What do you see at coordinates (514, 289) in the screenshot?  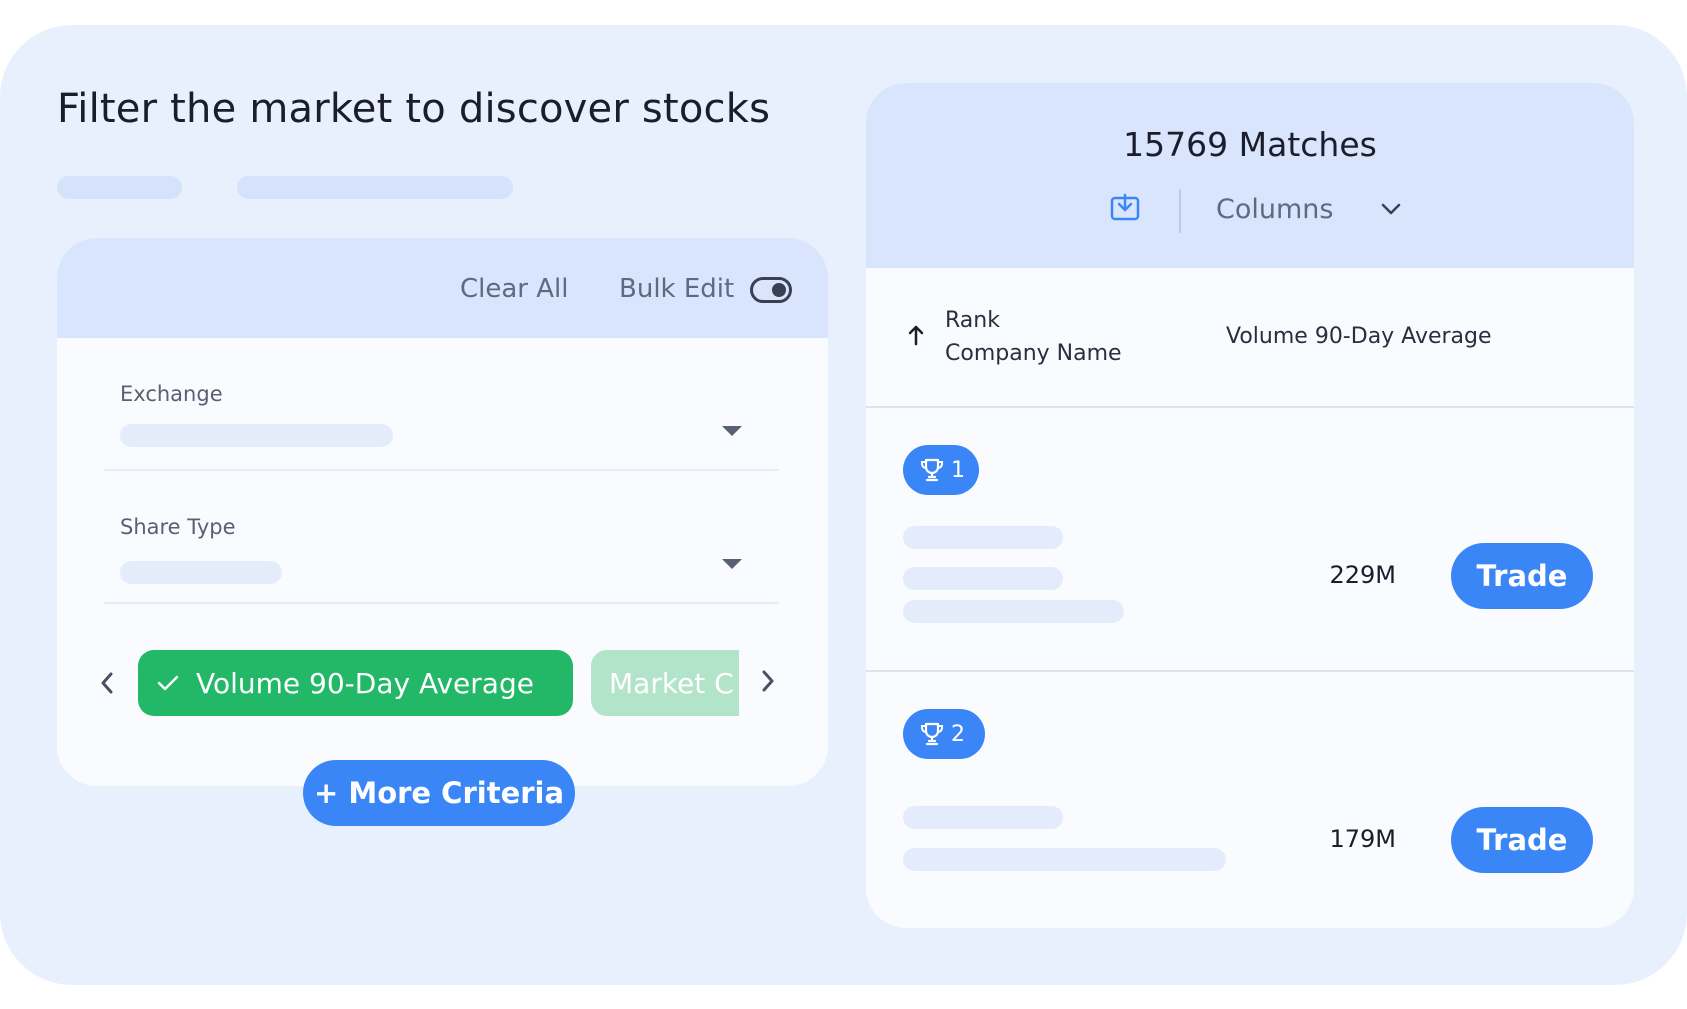 I see `clear-all-button: Clear All` at bounding box center [514, 289].